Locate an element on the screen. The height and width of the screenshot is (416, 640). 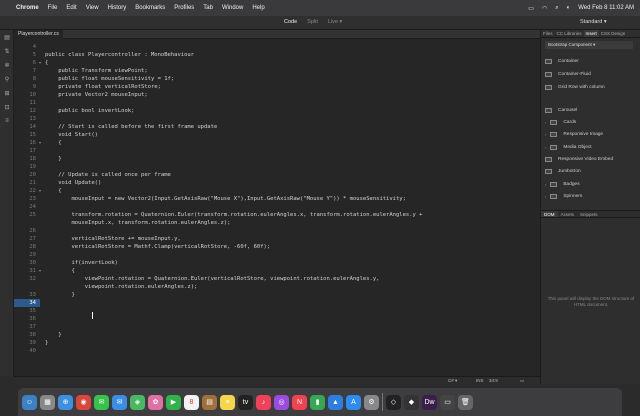
settings-icon: ⚙ is located at coordinates (371, 402).